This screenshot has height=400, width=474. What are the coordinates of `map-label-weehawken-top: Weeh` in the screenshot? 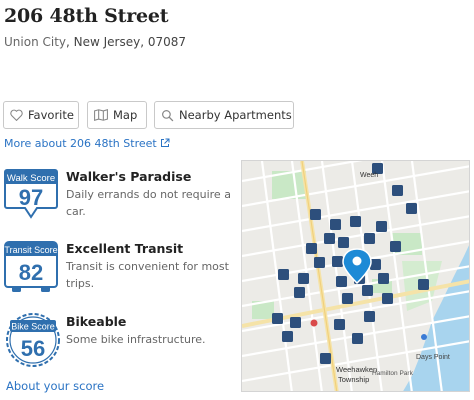 It's located at (369, 175).